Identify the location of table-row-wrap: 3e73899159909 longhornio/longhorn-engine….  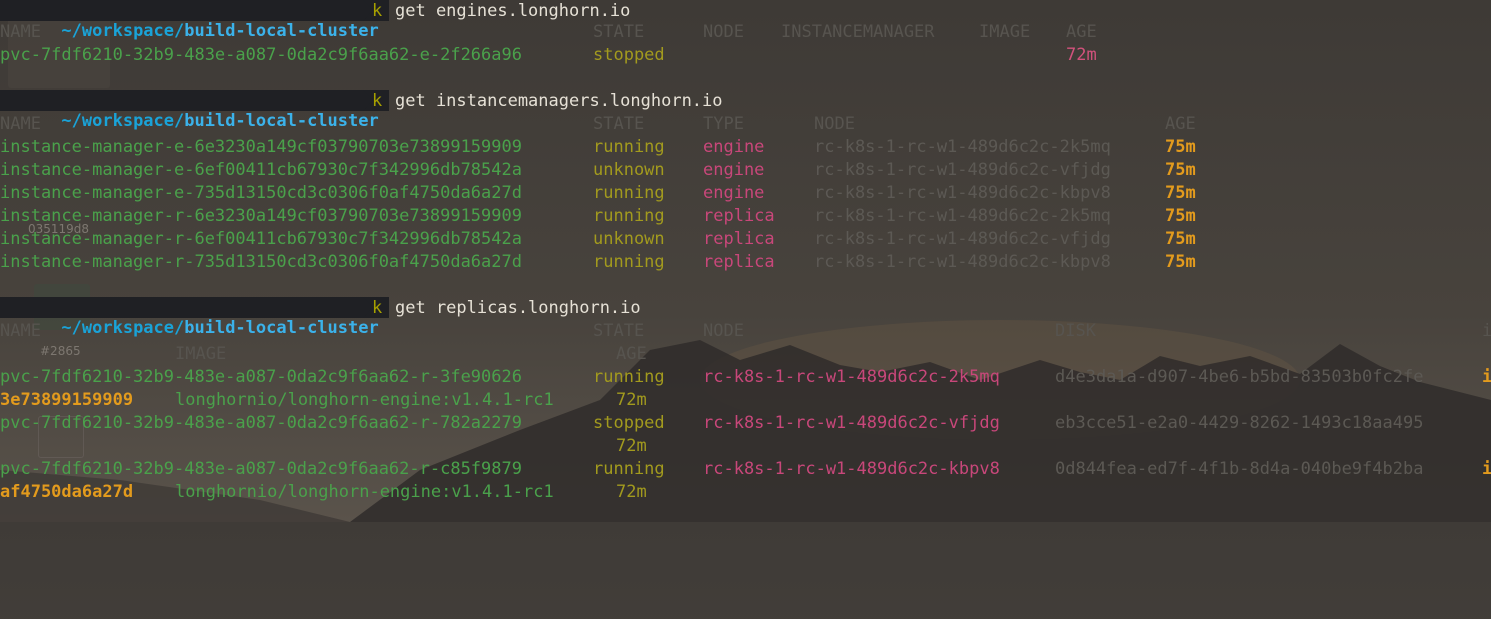
(745, 400).